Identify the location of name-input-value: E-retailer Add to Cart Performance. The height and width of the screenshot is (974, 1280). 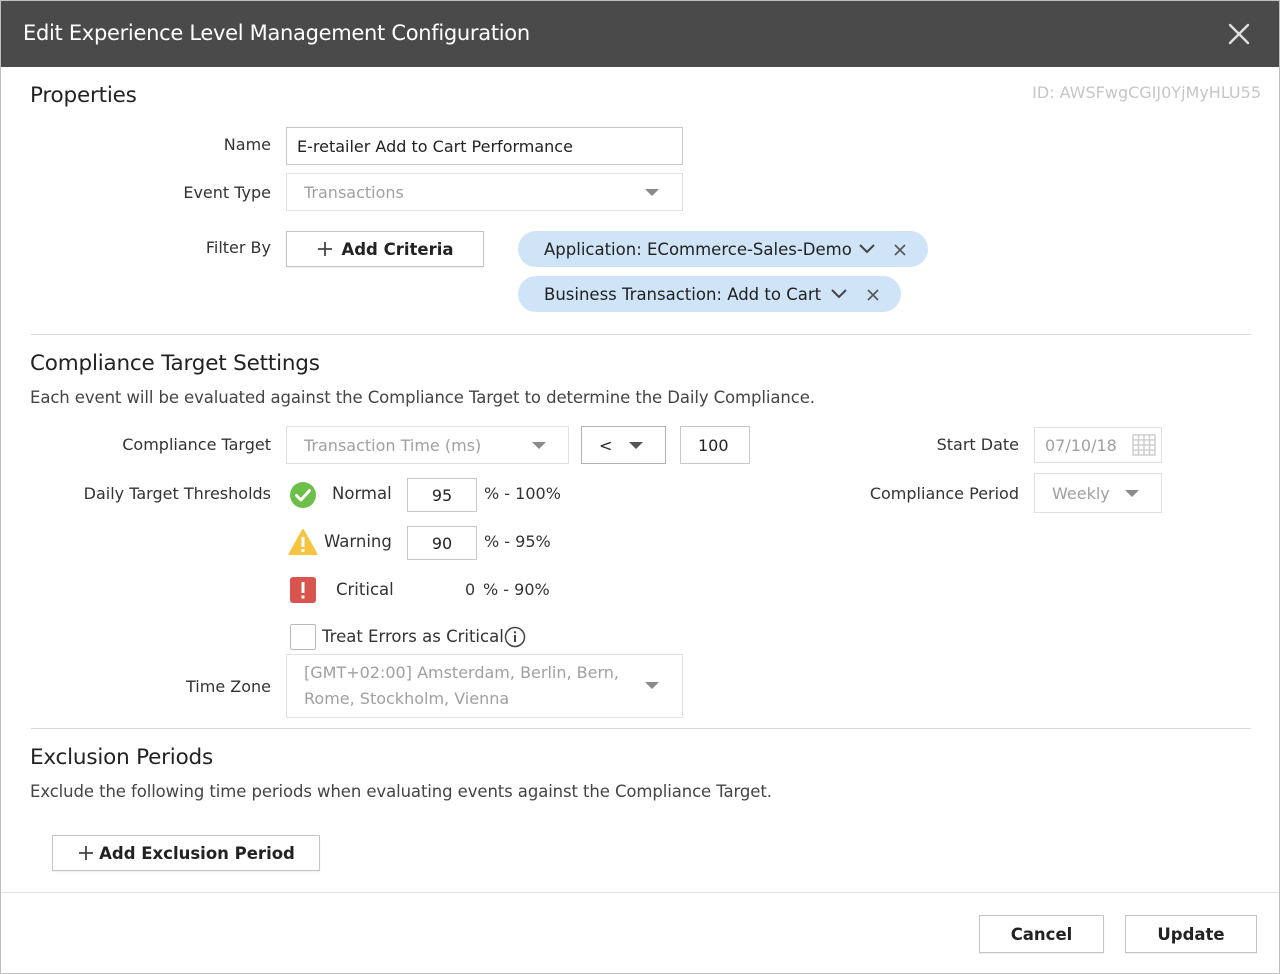
(435, 146).